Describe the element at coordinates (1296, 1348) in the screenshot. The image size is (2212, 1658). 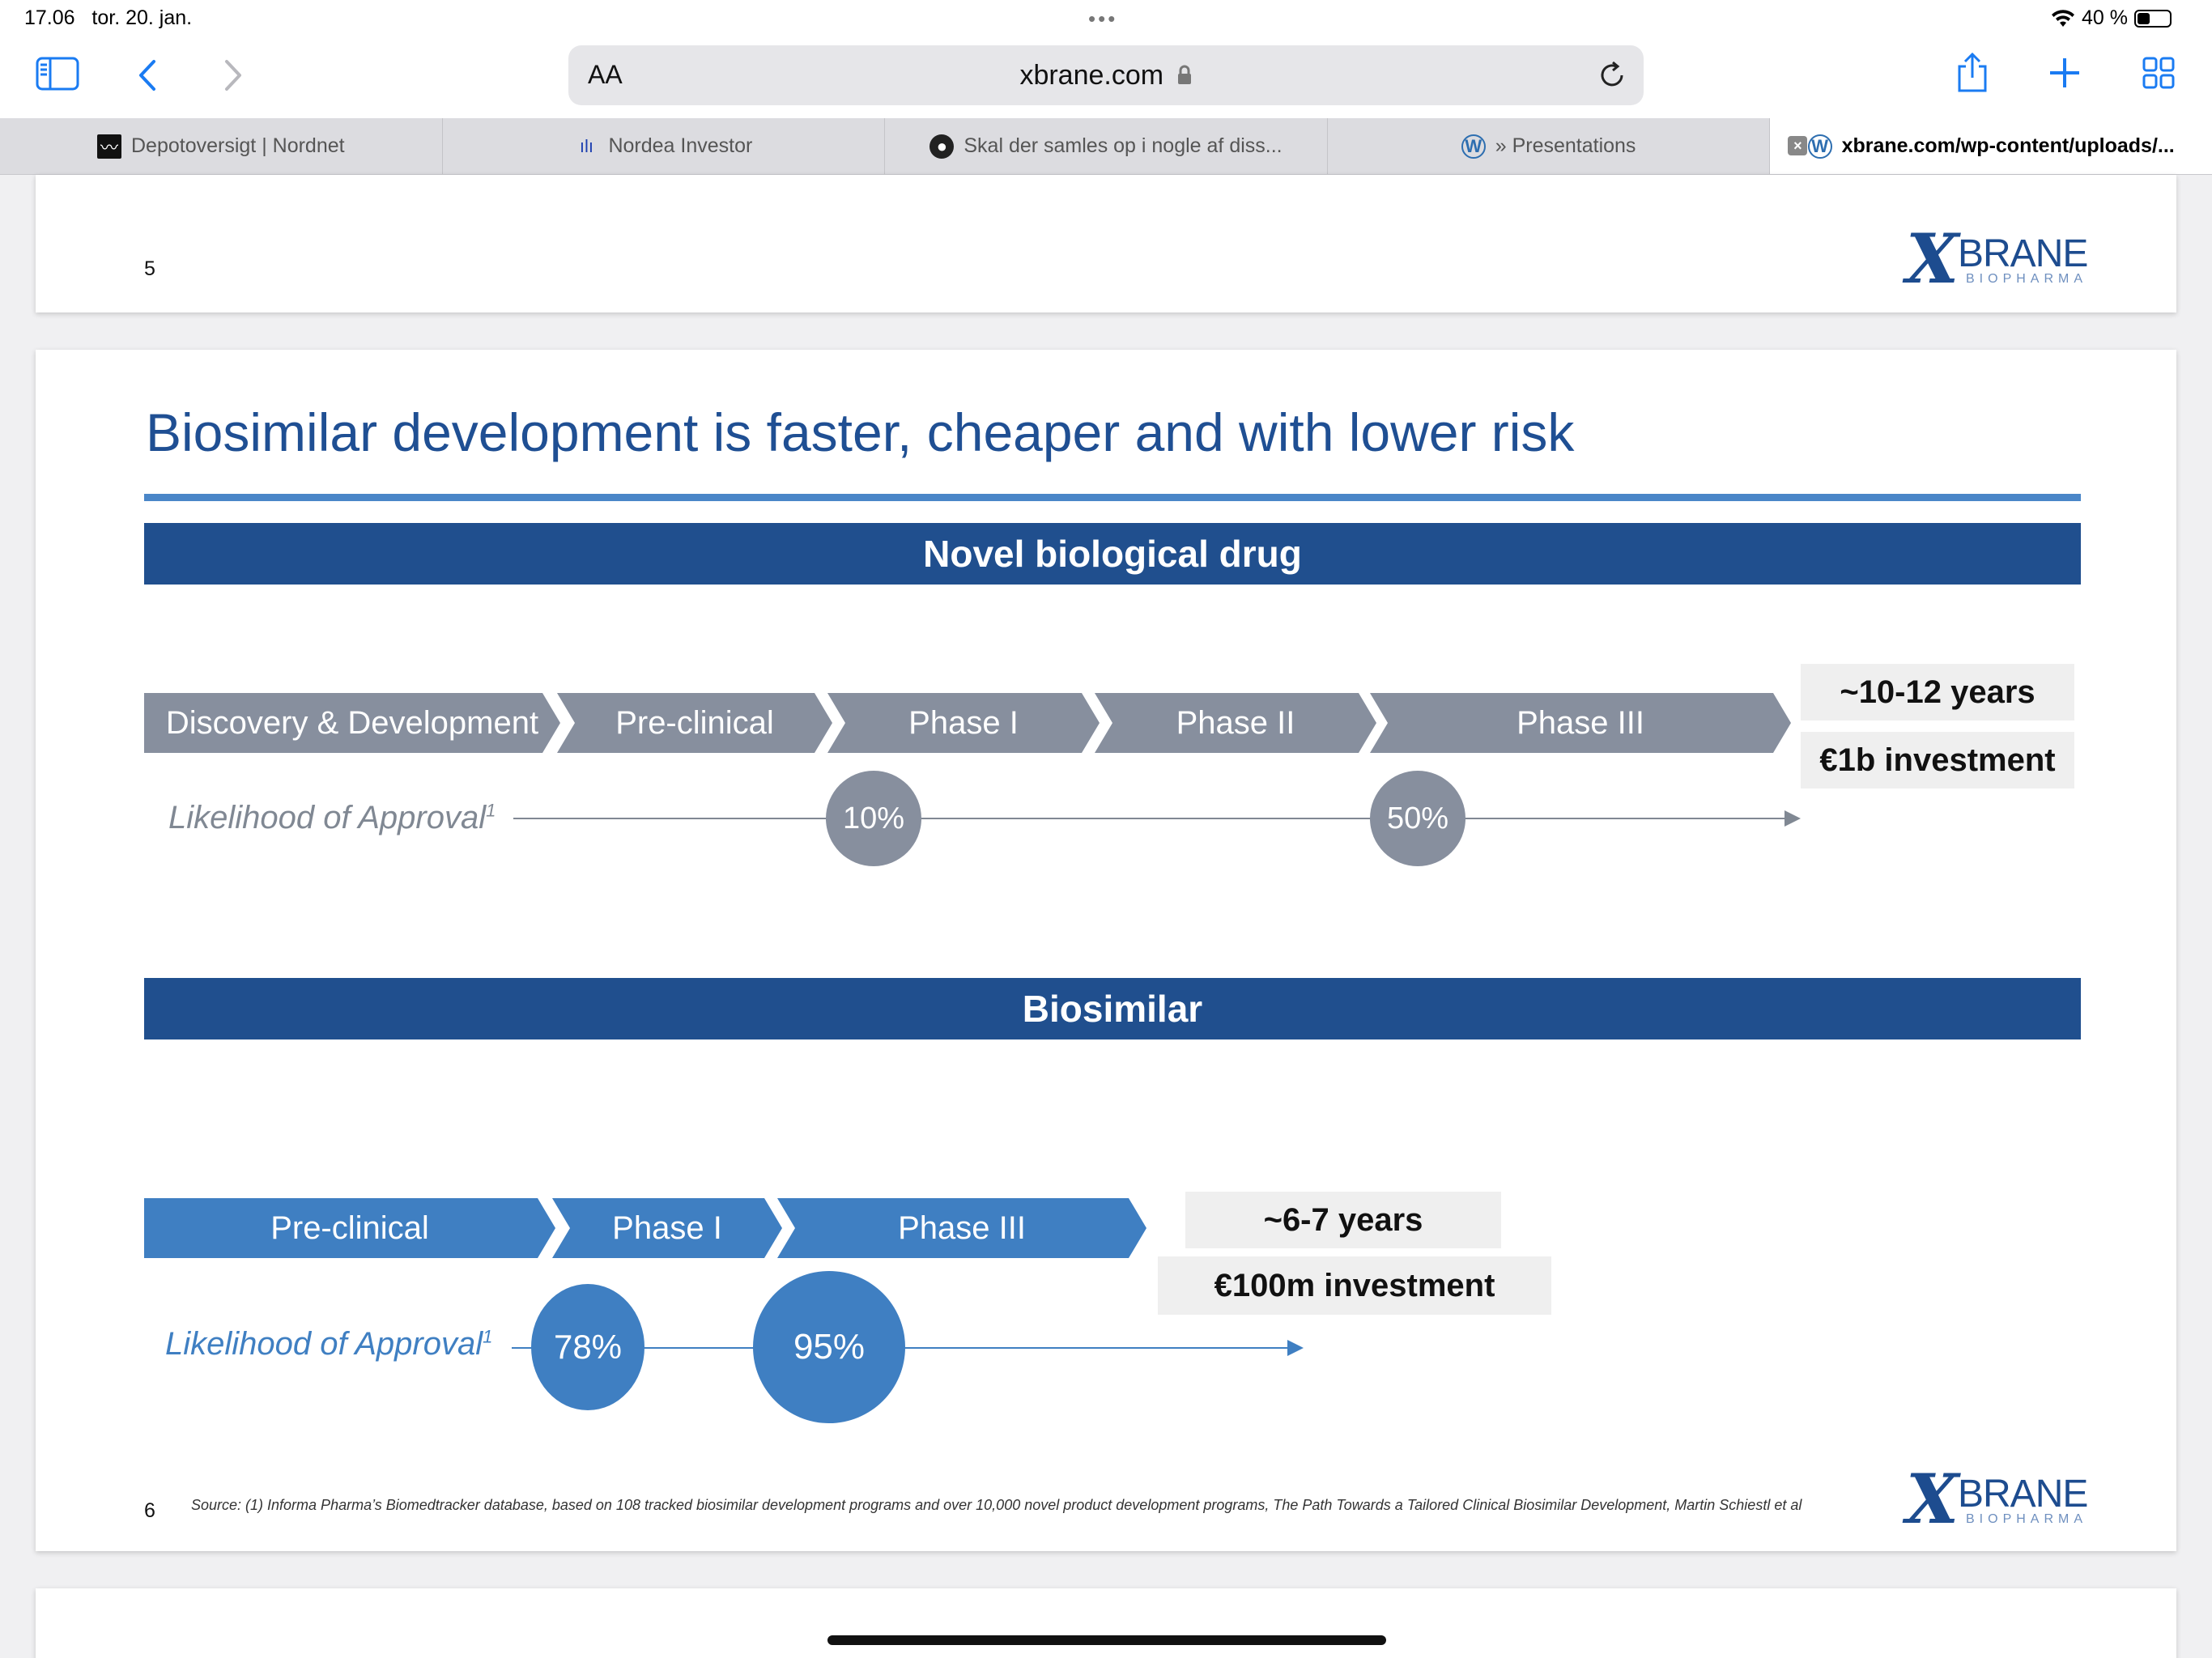
I see `biosimilar-arrowhead` at that location.